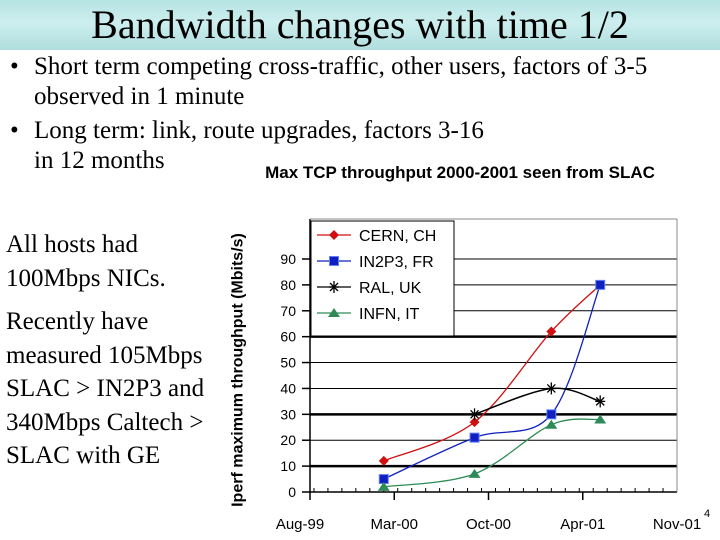  Describe the element at coordinates (383, 460) in the screenshot. I see `marker-diamond` at that location.